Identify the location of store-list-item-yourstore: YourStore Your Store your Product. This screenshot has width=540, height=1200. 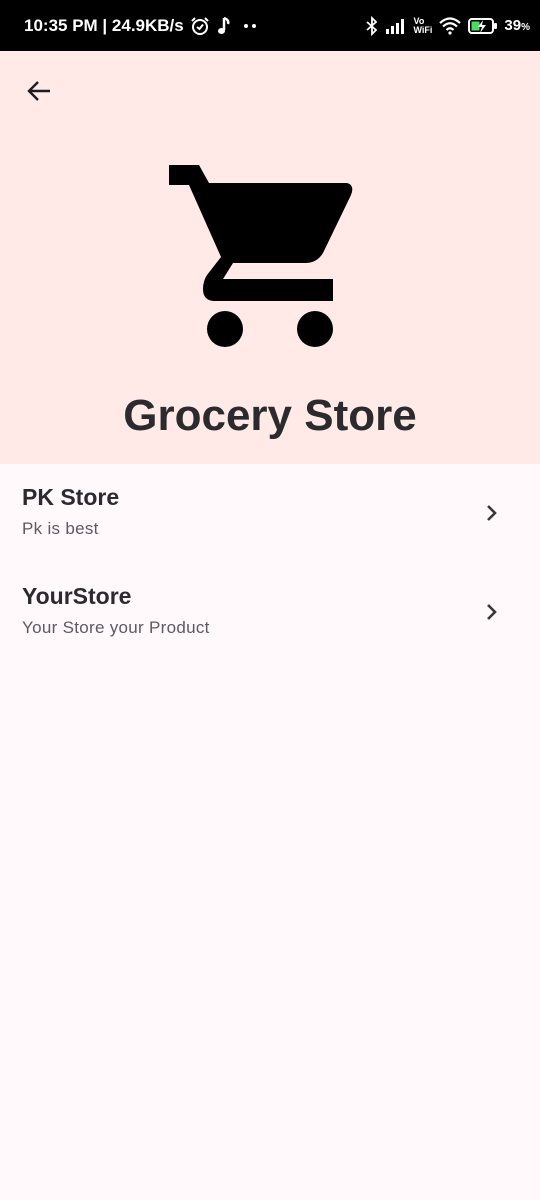
(270, 612).